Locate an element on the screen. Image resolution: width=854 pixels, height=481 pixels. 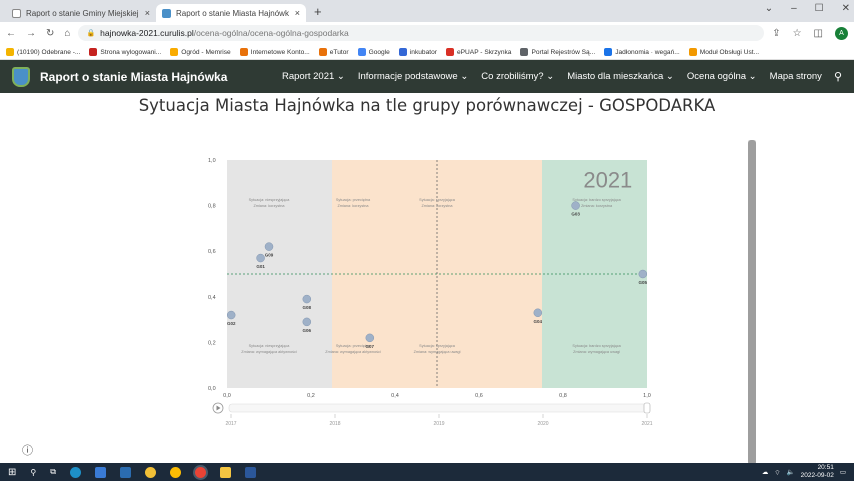
site-favicon-icon is located at coordinates (166, 13).